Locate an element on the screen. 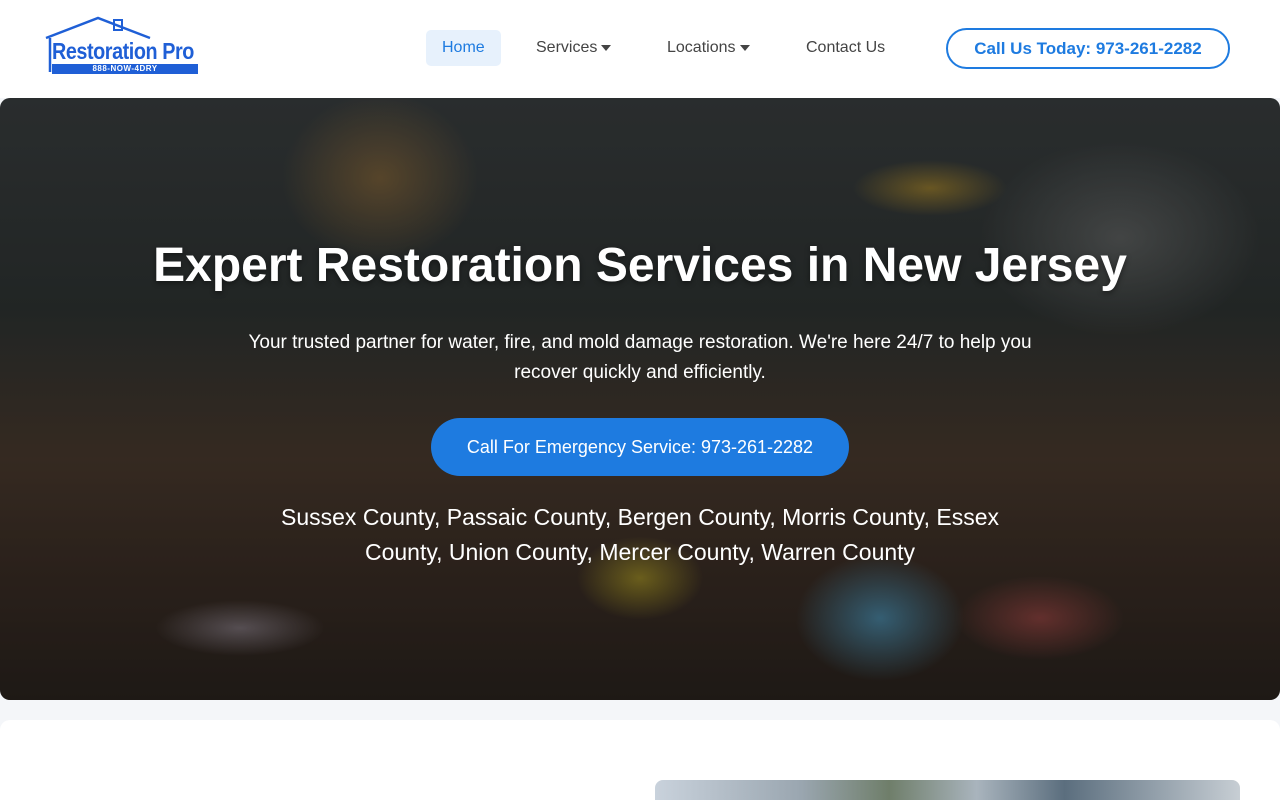 The width and height of the screenshot is (1280, 800). content-image is located at coordinates (947, 790).